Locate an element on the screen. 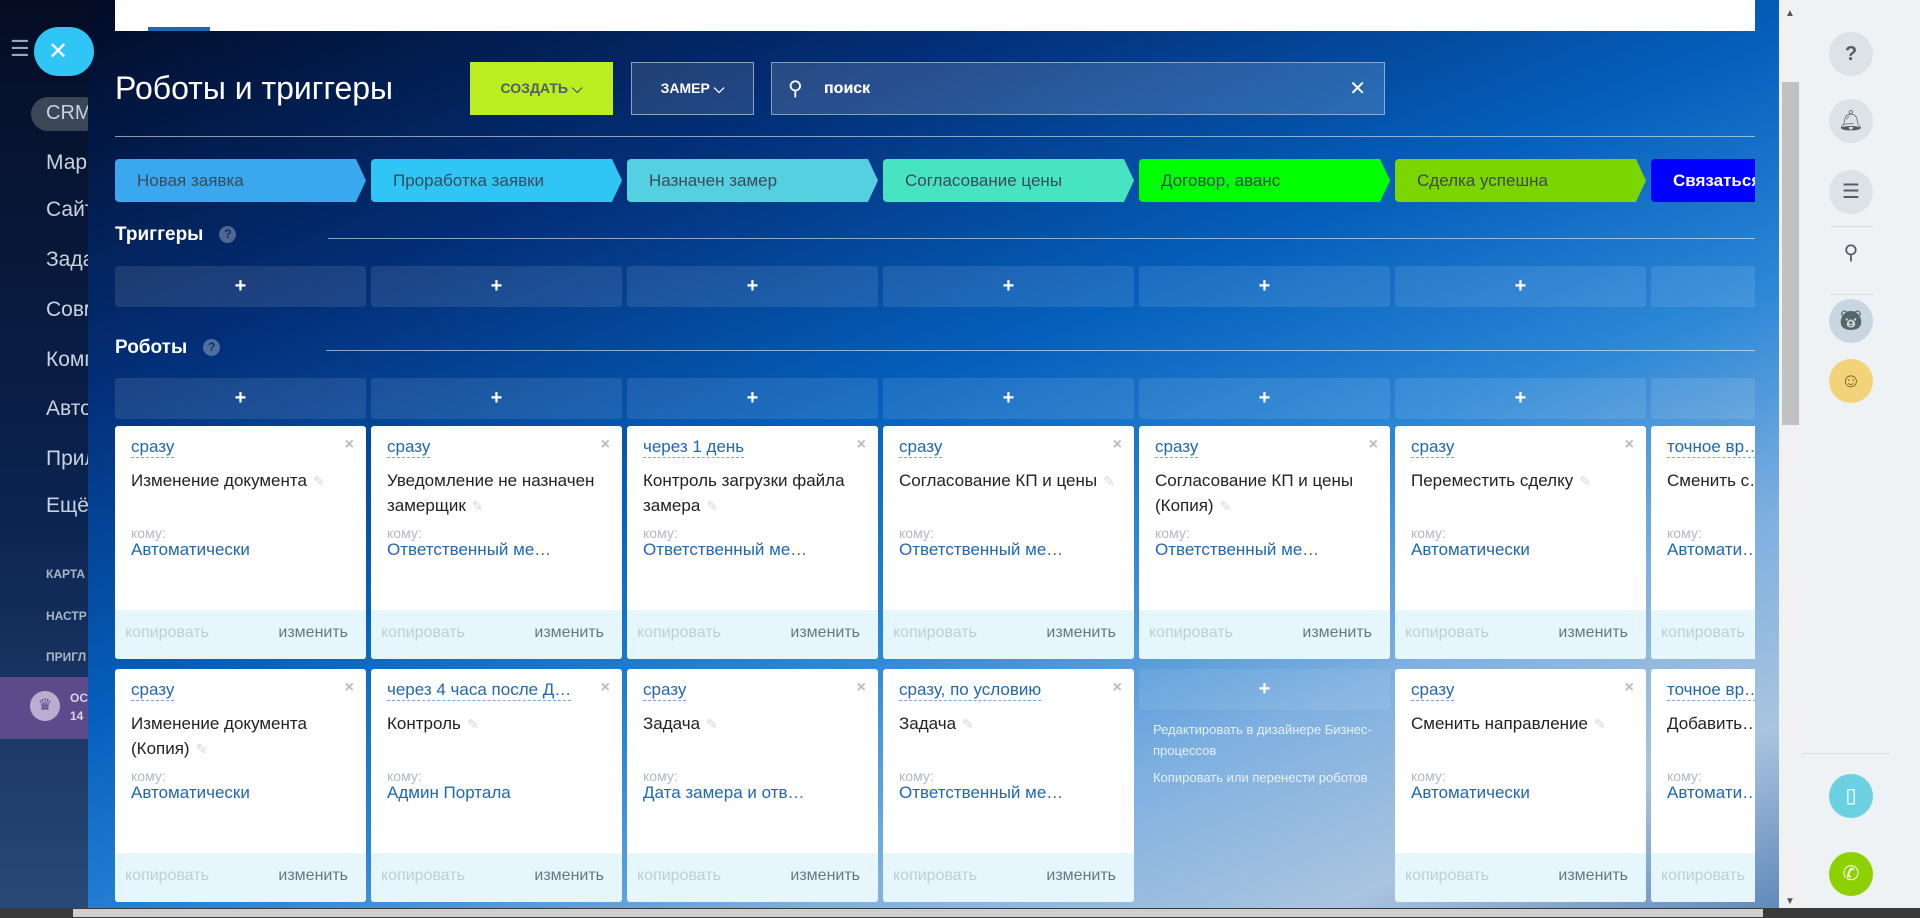 This screenshot has height=918, width=1920. promo-banner: ♛ ОС 14 is located at coordinates (44, 708).